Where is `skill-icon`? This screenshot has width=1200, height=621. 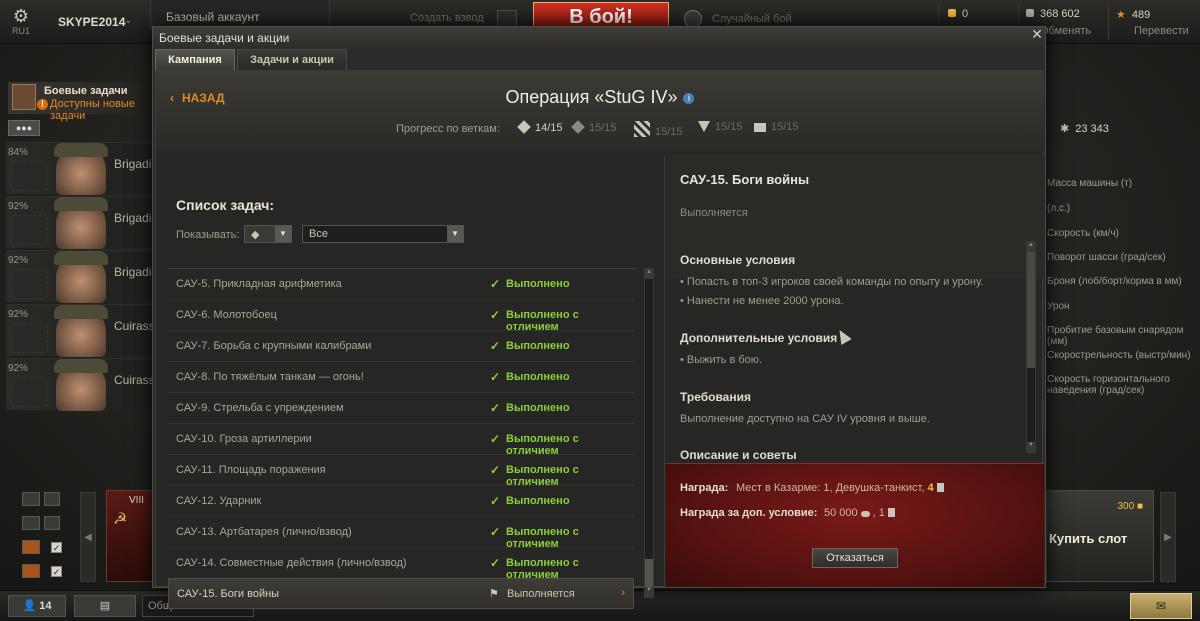 skill-icon is located at coordinates (29, 230).